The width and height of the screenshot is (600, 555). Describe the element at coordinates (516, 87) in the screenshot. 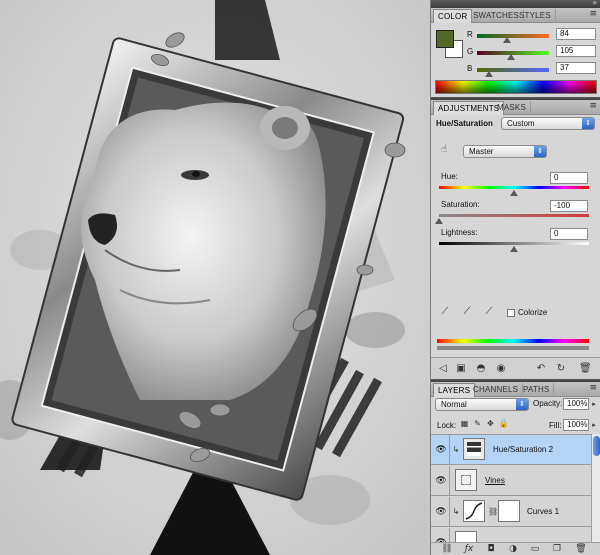

I see `color-spectrum-bar` at that location.